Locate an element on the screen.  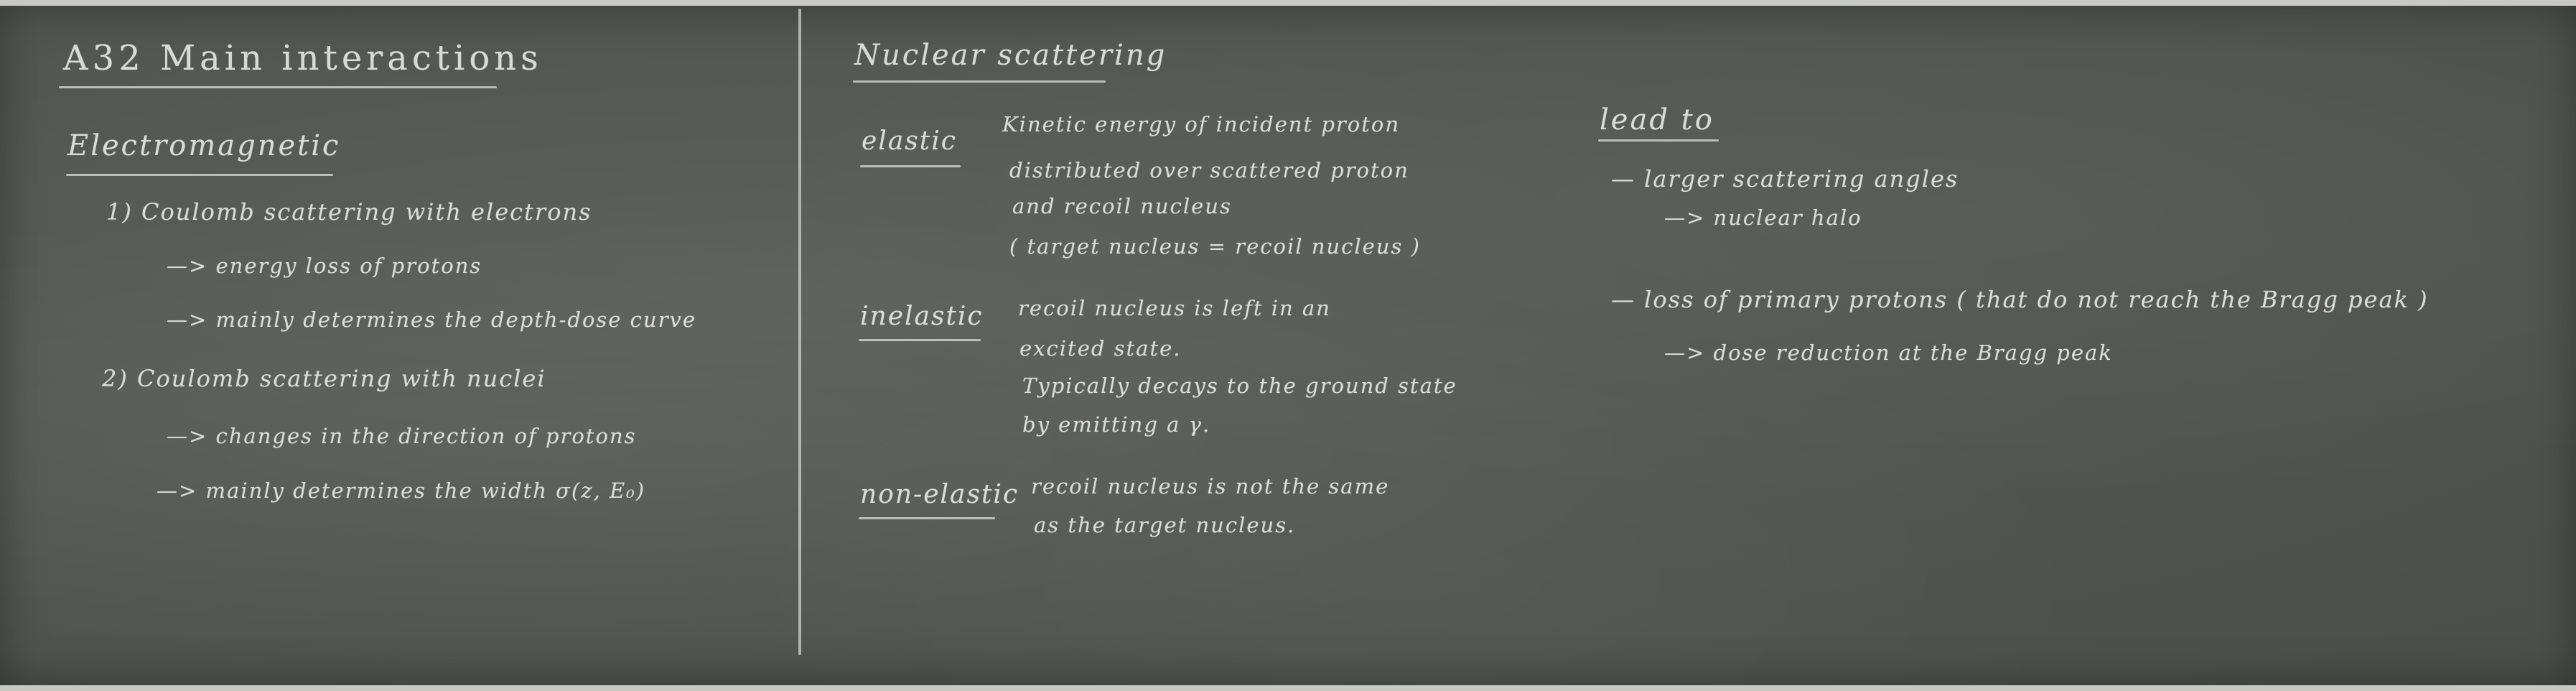
elastic-underline is located at coordinates (910, 166).